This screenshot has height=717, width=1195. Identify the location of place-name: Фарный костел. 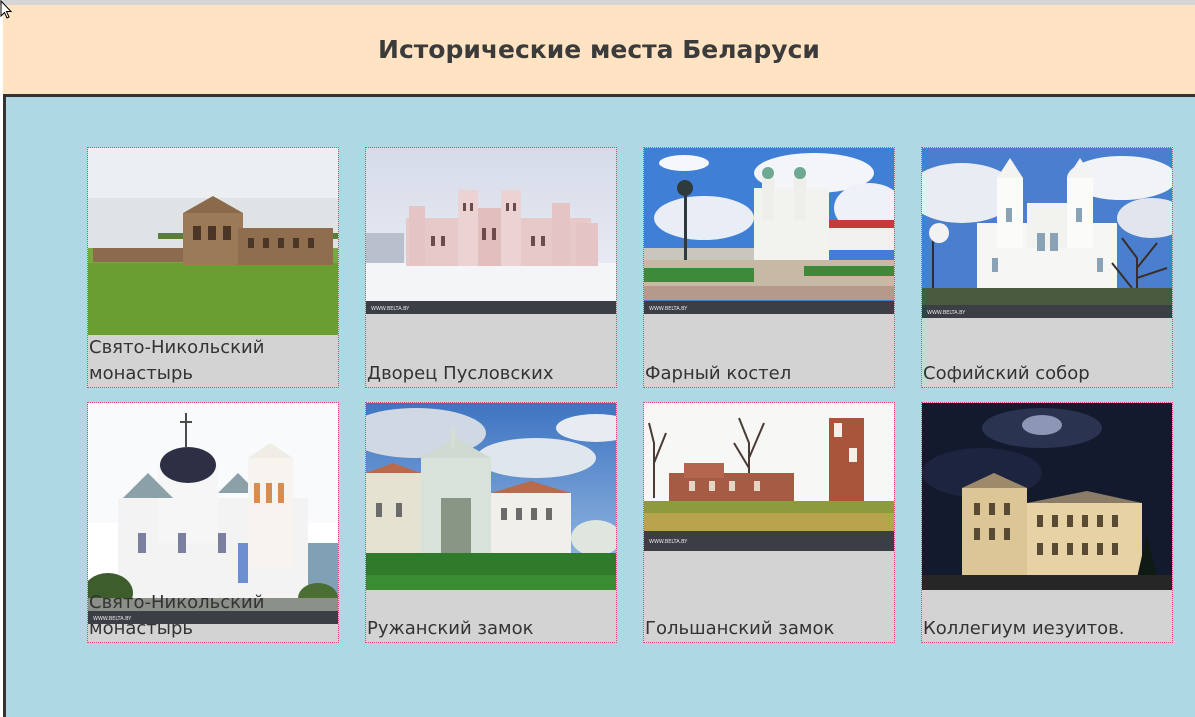
(718, 373).